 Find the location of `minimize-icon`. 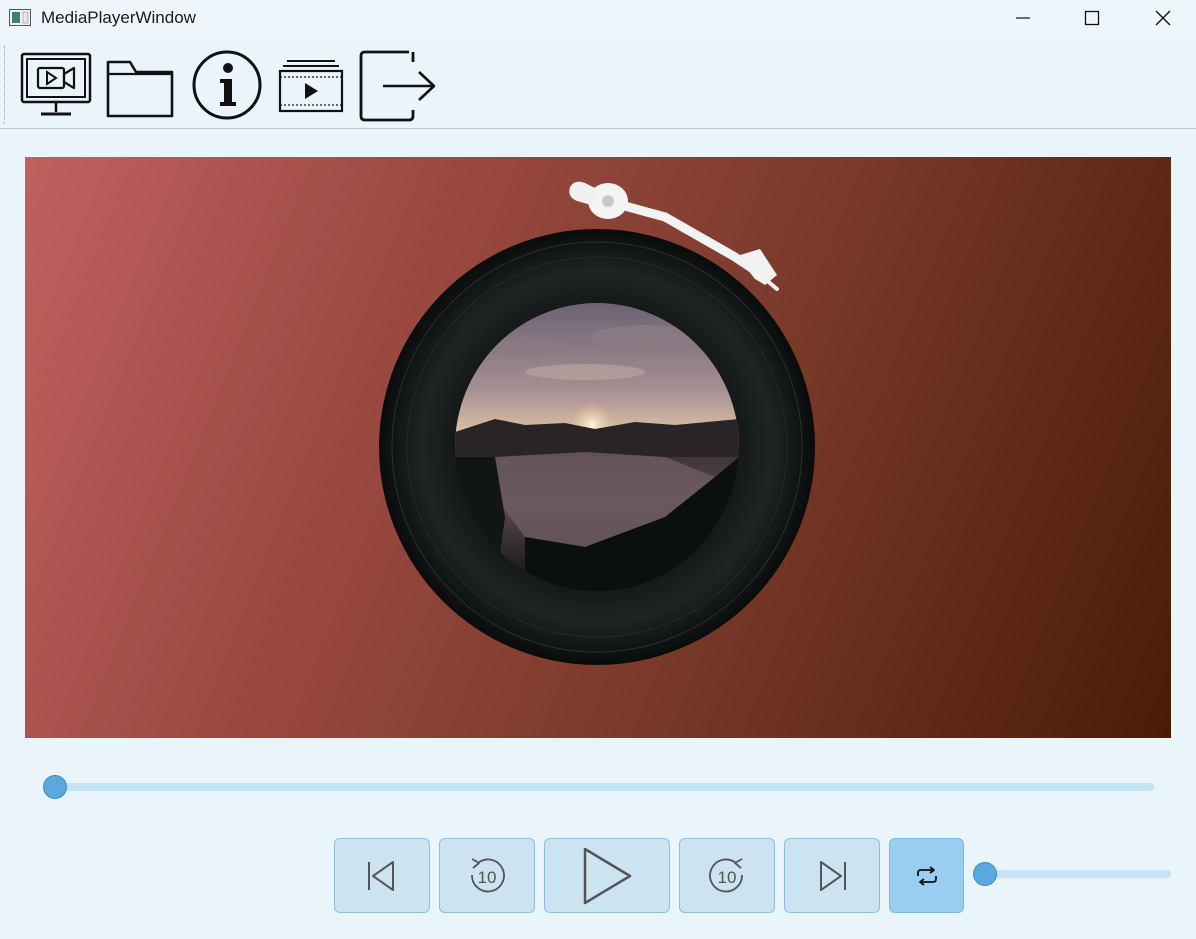

minimize-icon is located at coordinates (1023, 18).